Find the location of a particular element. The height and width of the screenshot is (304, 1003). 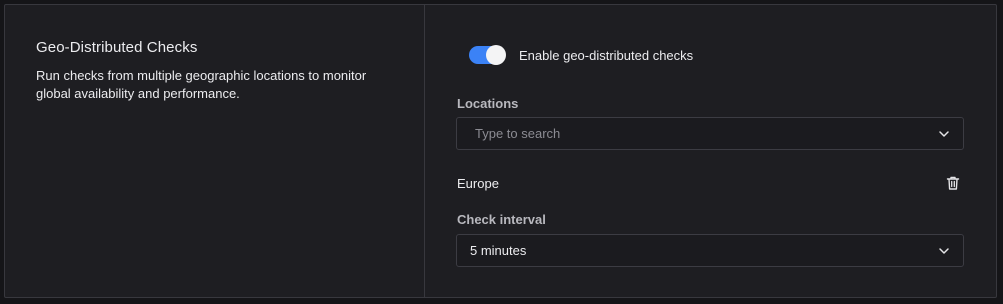

section-title: Geo-Distributed Checks is located at coordinates (117, 47).